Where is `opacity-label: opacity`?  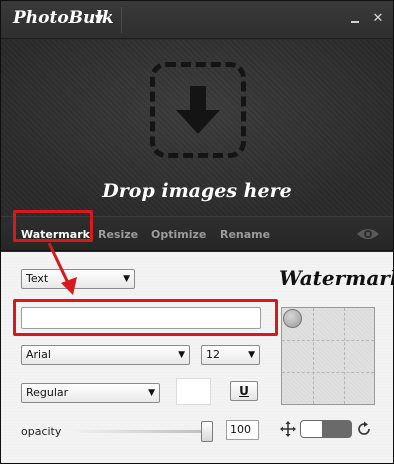 opacity-label: opacity is located at coordinates (41, 431).